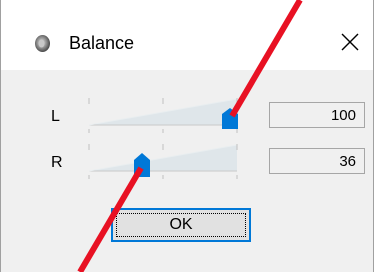  I want to click on ok-button: OK, so click(181, 225).